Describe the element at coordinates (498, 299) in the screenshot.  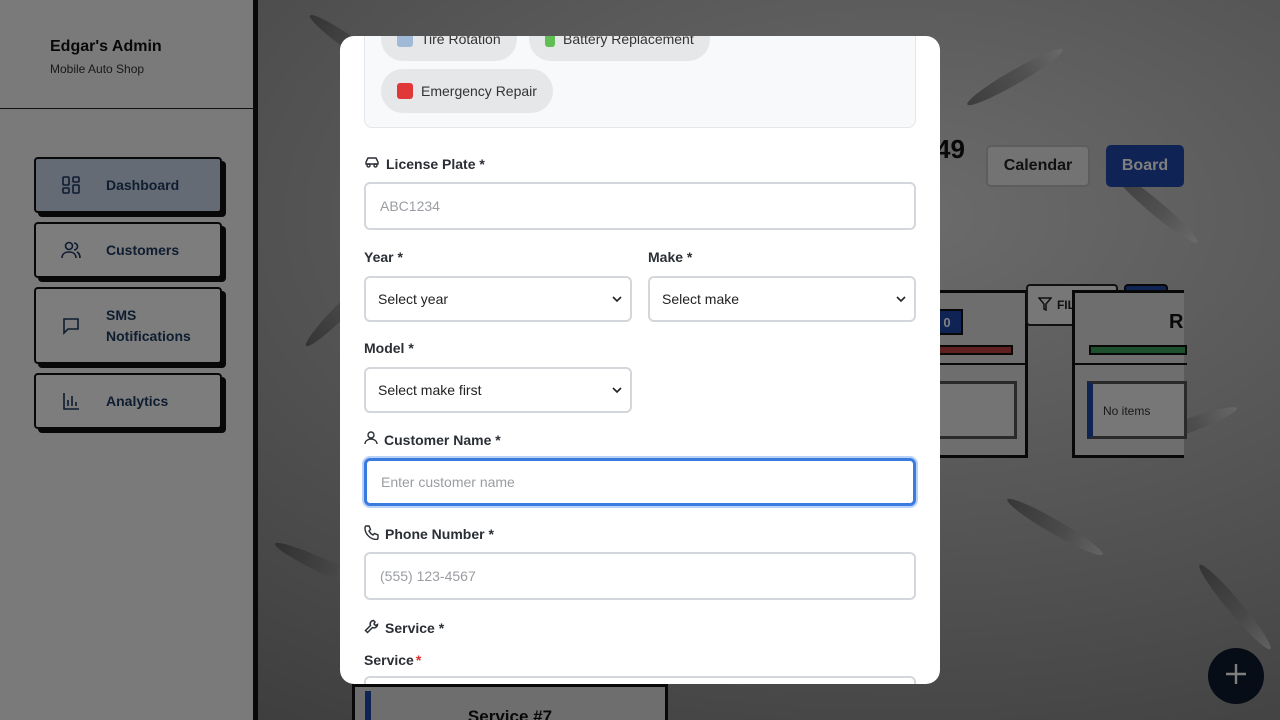
I see `year-select: Select year` at that location.